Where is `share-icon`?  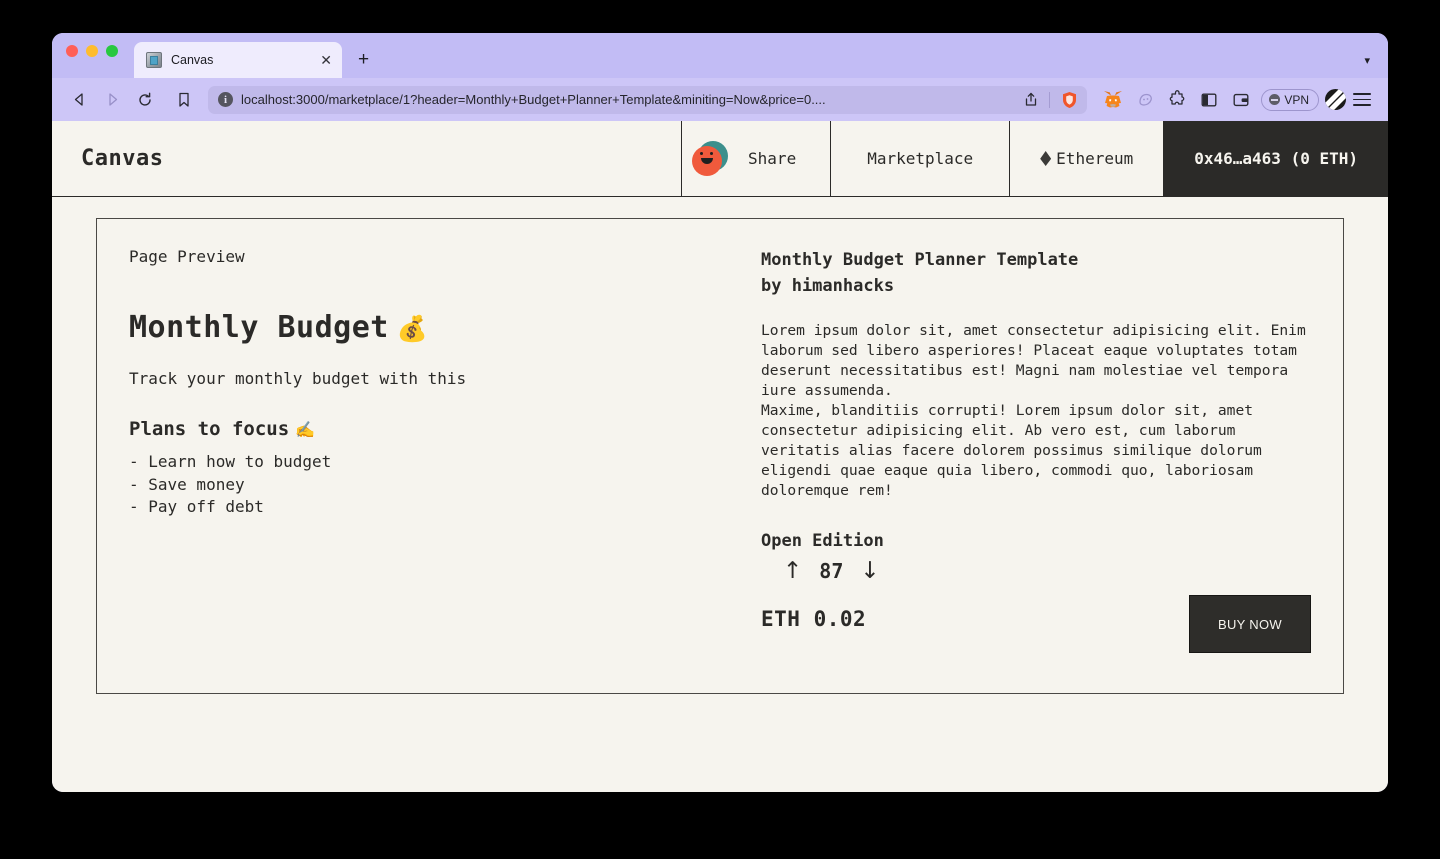
share-icon is located at coordinates (1031, 99).